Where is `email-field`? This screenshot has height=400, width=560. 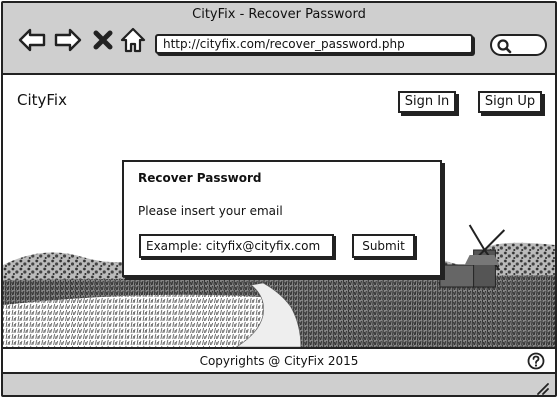 email-field is located at coordinates (236, 246).